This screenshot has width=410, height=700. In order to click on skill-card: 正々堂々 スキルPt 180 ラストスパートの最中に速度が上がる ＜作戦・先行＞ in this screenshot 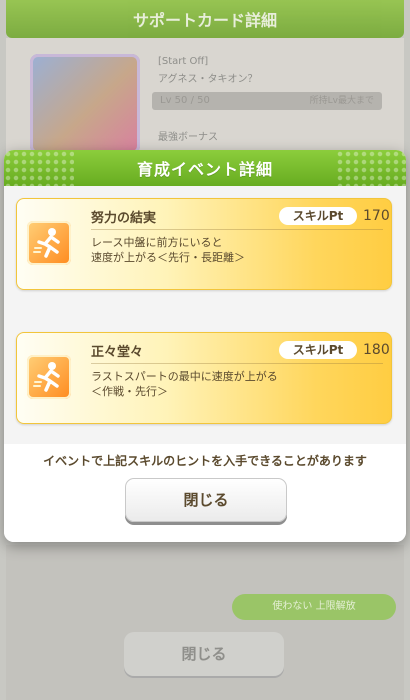, I will do `click(204, 378)`.